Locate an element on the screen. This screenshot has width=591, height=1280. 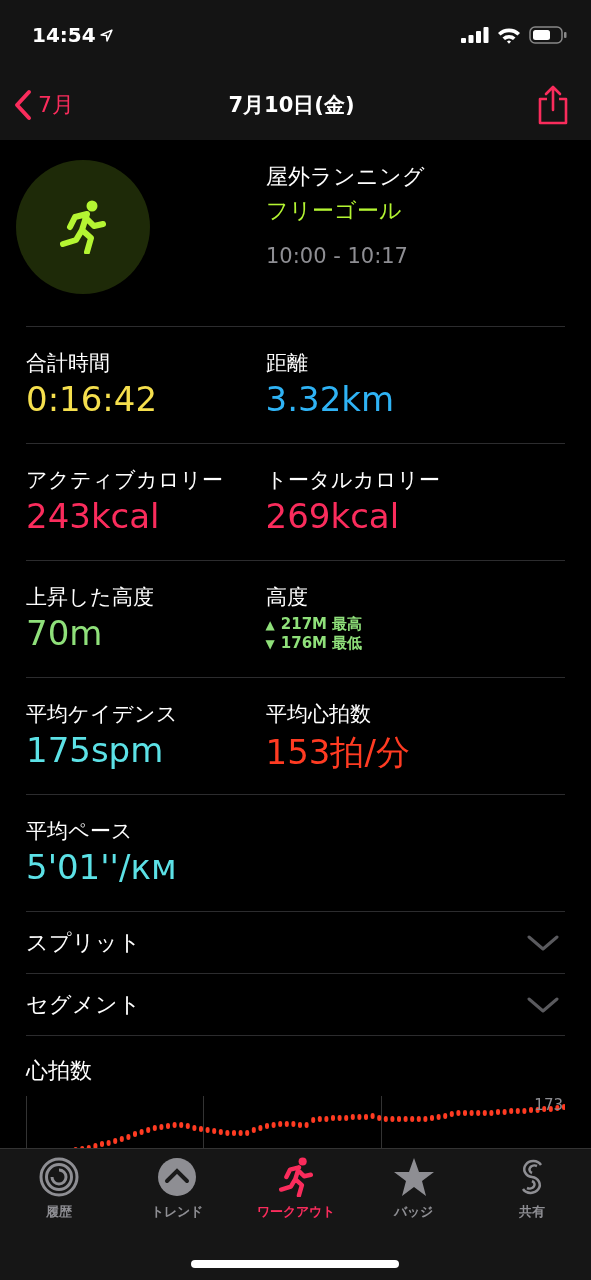
chevron-circle-icon is located at coordinates (177, 1177).